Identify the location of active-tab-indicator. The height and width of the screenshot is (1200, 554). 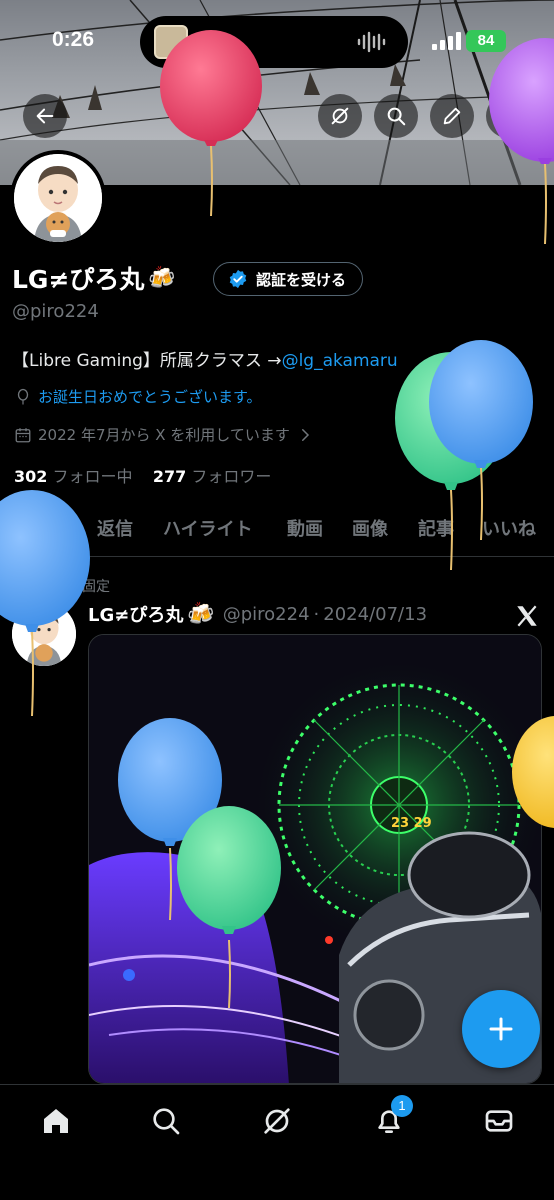
(43, 555).